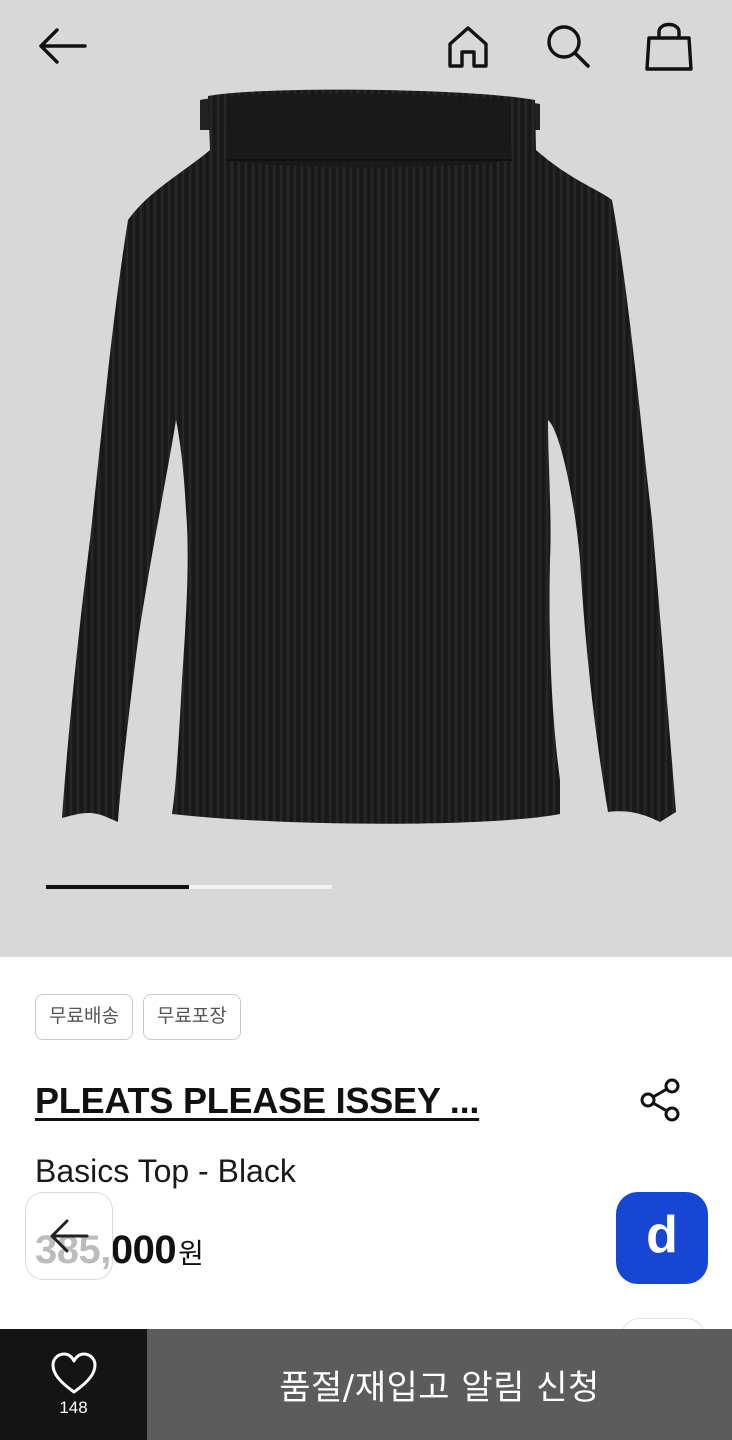 The image size is (732, 1440). I want to click on share-icon, so click(660, 1100).